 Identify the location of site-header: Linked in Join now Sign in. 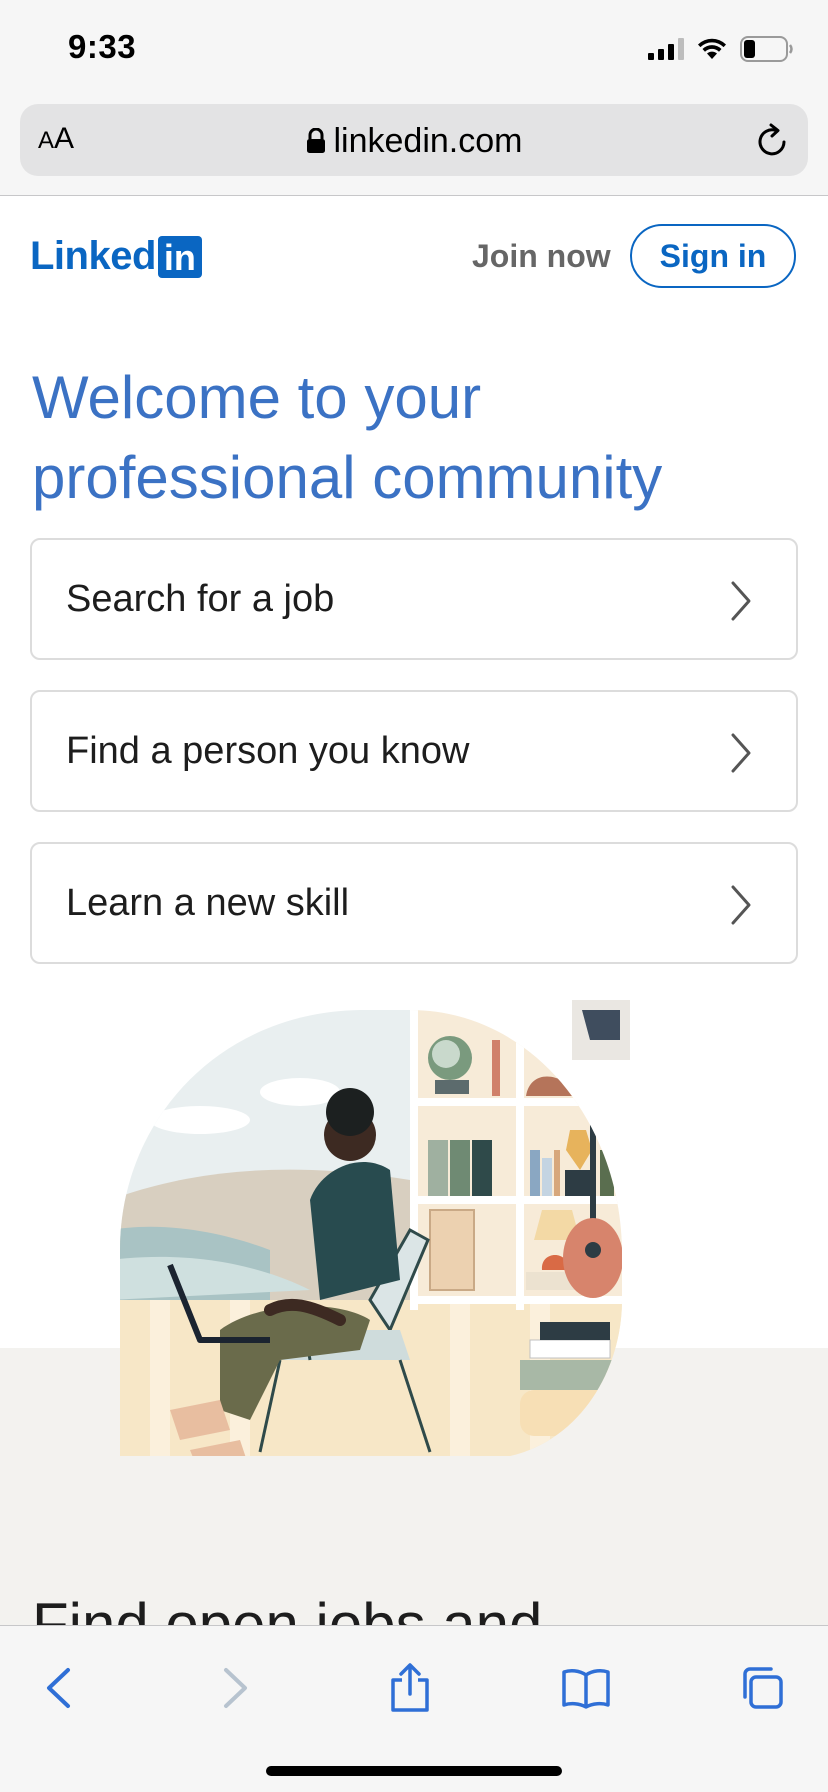
(414, 256).